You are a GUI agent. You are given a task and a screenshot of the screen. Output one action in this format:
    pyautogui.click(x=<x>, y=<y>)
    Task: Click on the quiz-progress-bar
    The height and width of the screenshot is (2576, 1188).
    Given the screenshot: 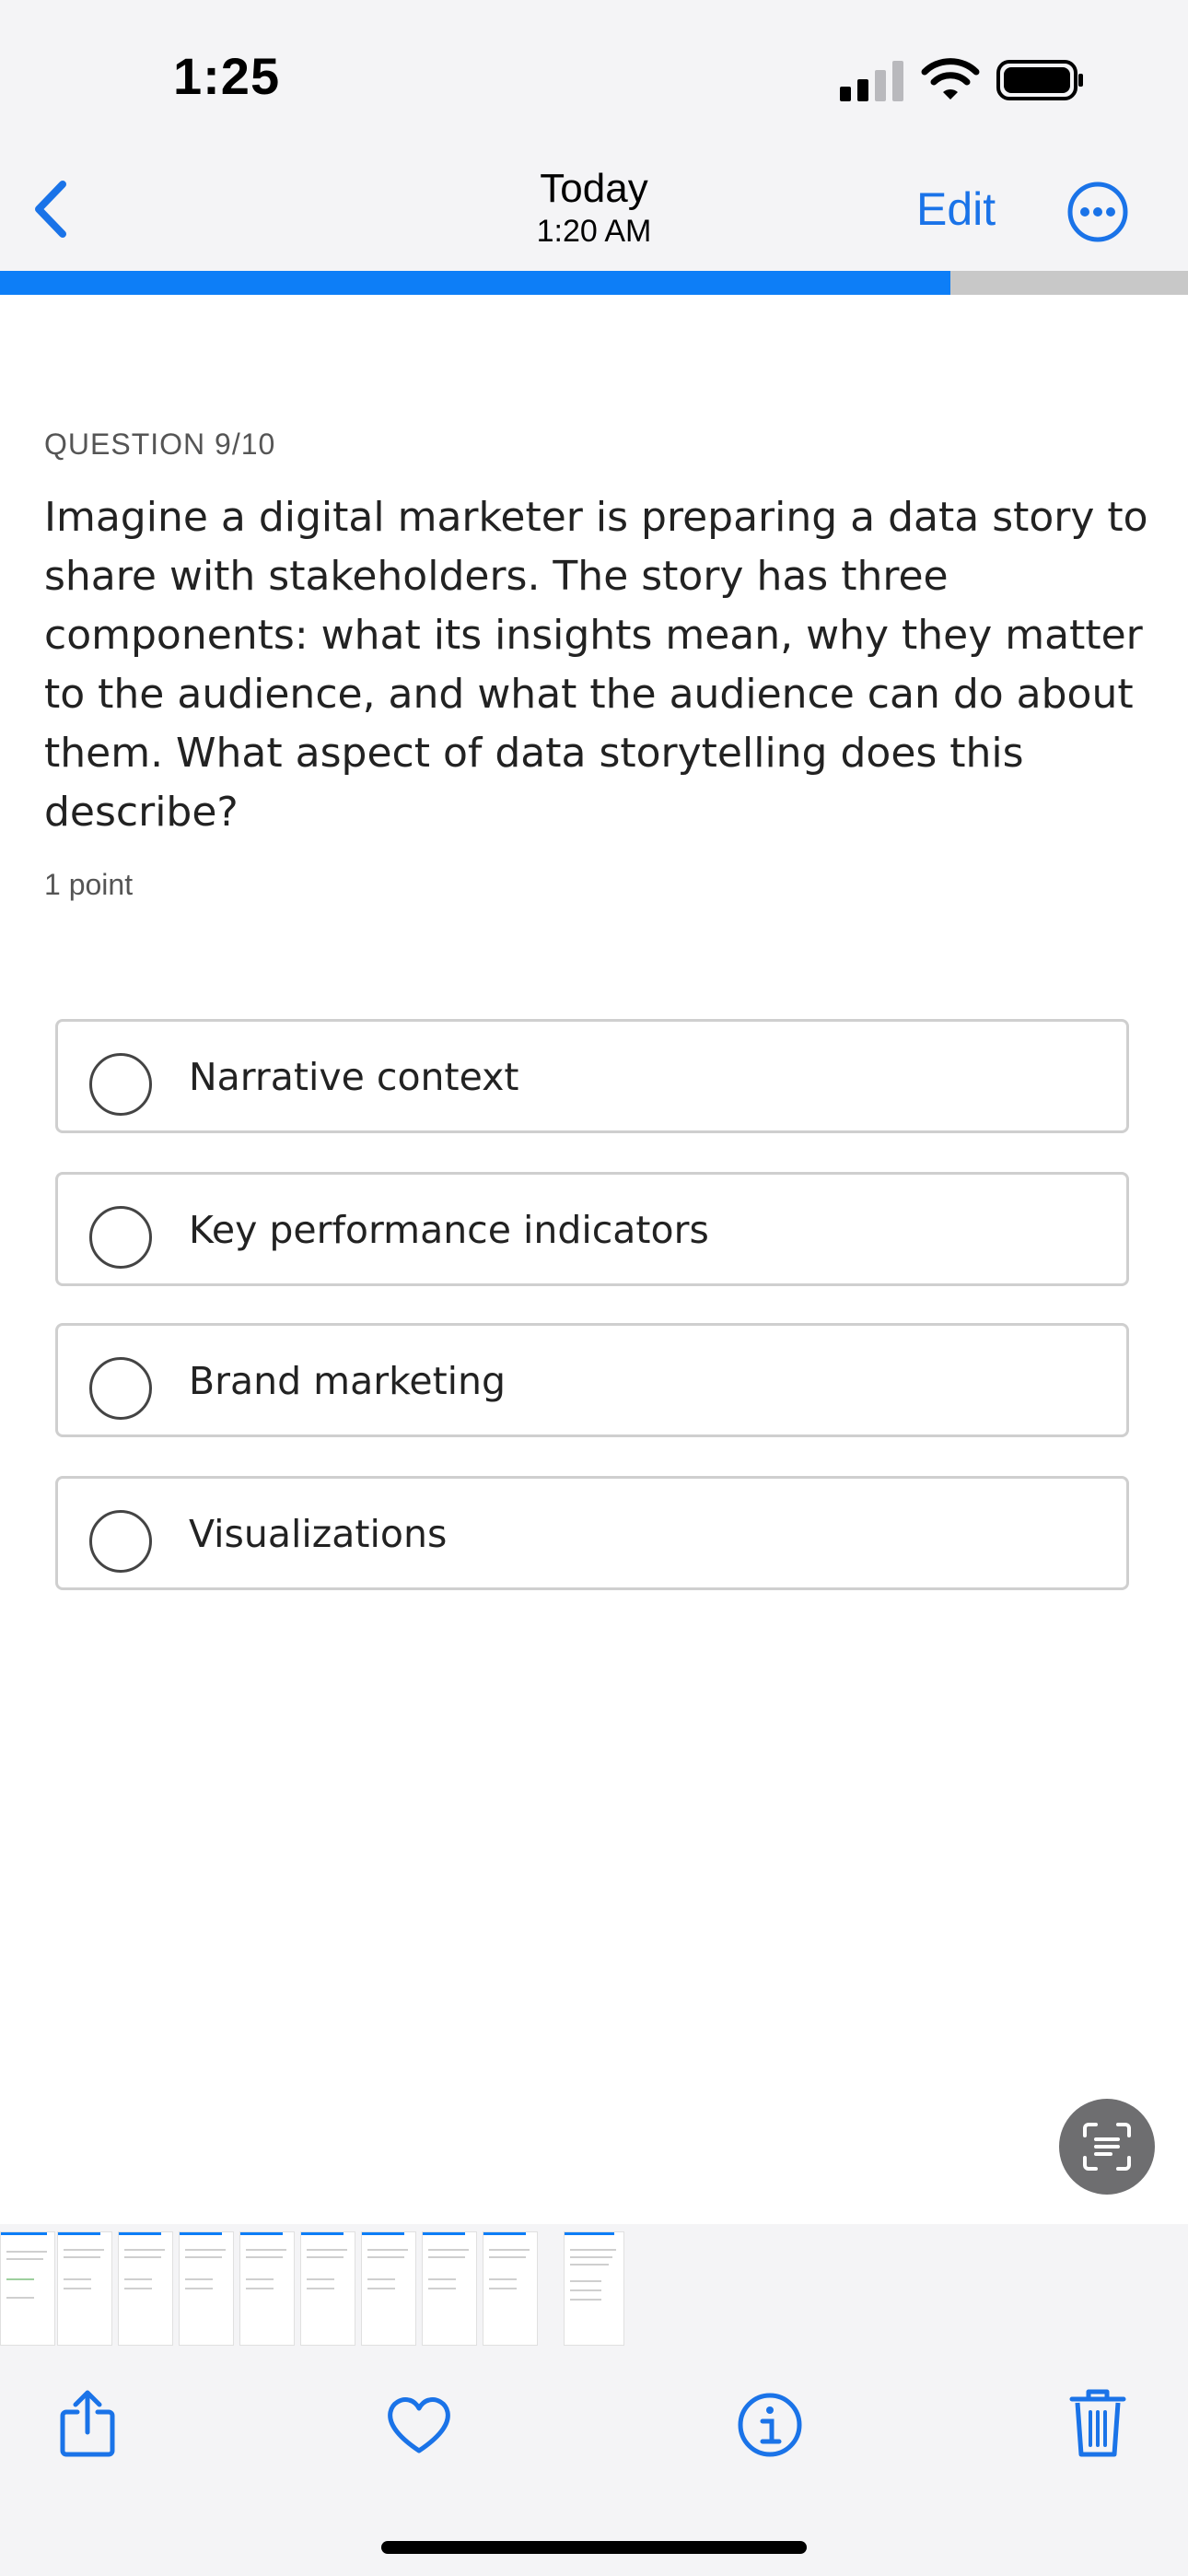 What is the action you would take?
    pyautogui.click(x=594, y=283)
    